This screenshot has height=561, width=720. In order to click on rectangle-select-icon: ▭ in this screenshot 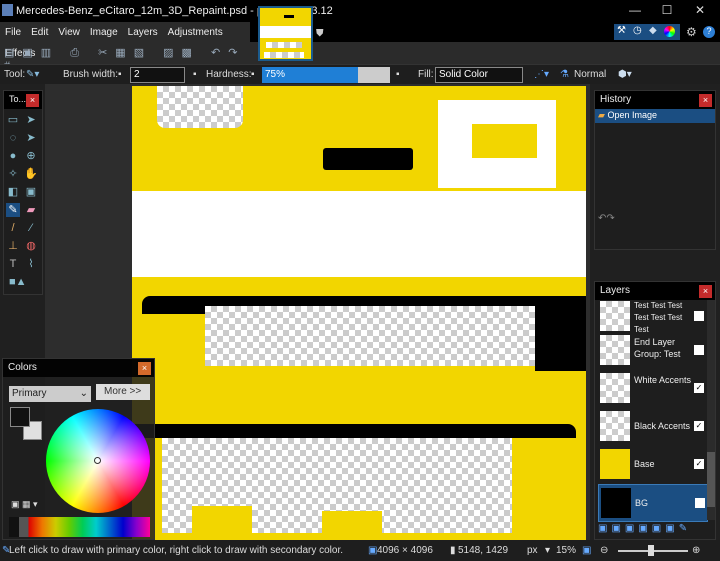, I will do `click(13, 120)`.